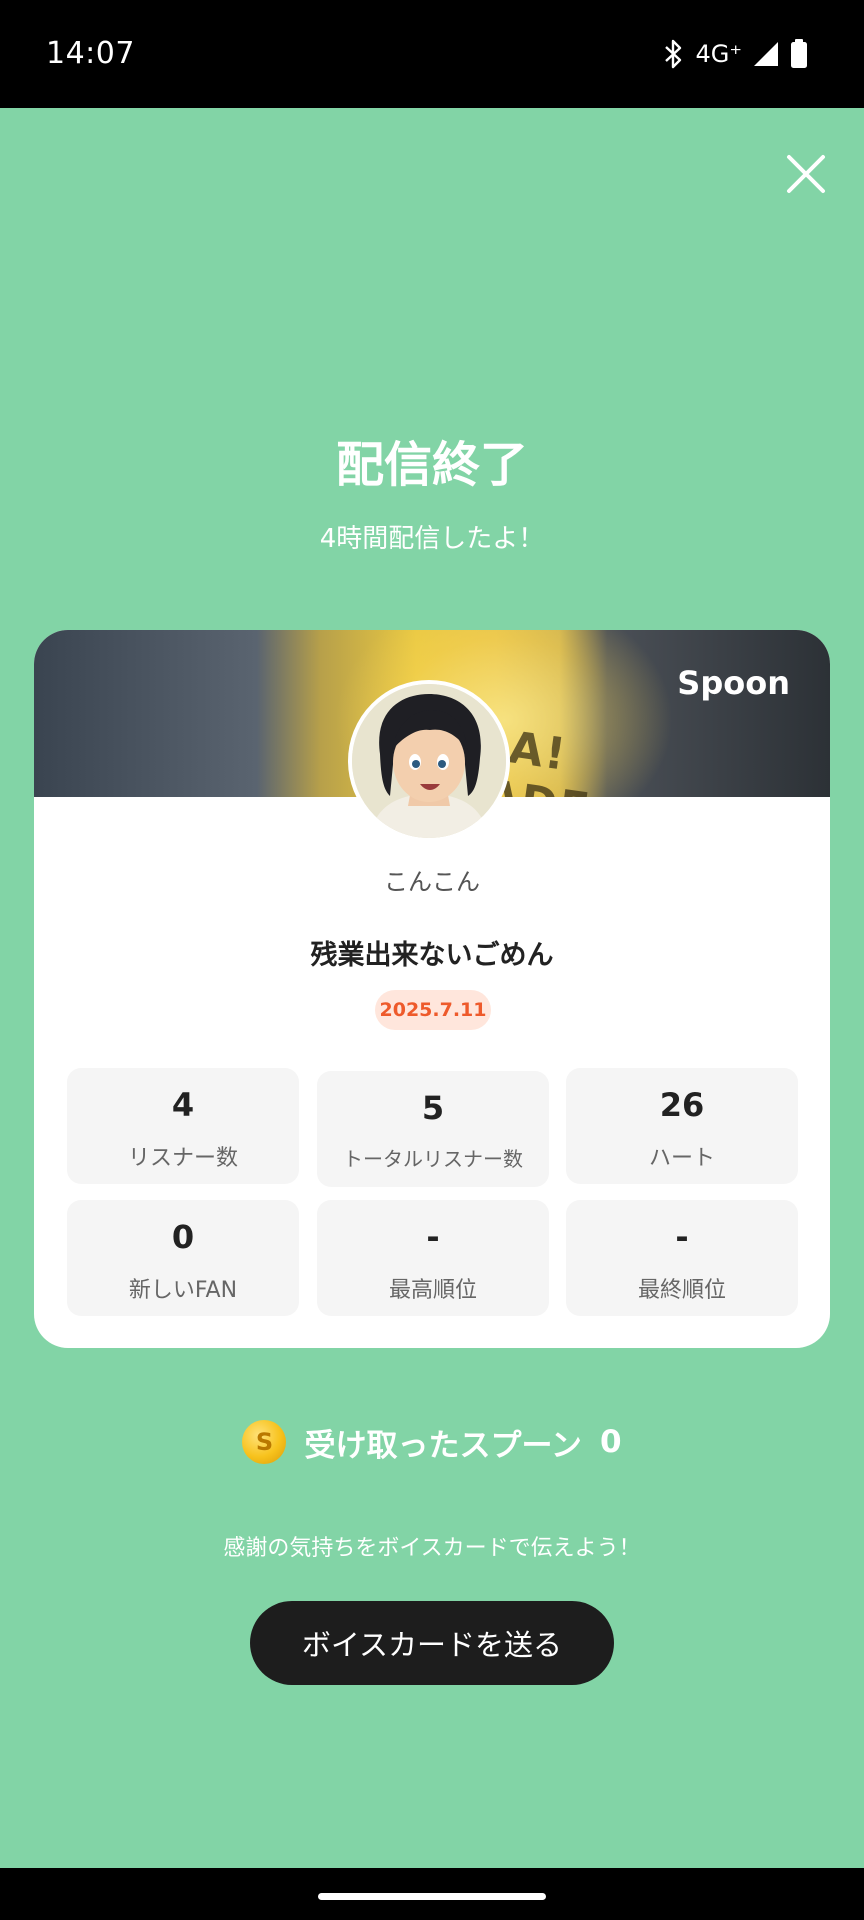  I want to click on avatar-illustration, so click(429, 761).